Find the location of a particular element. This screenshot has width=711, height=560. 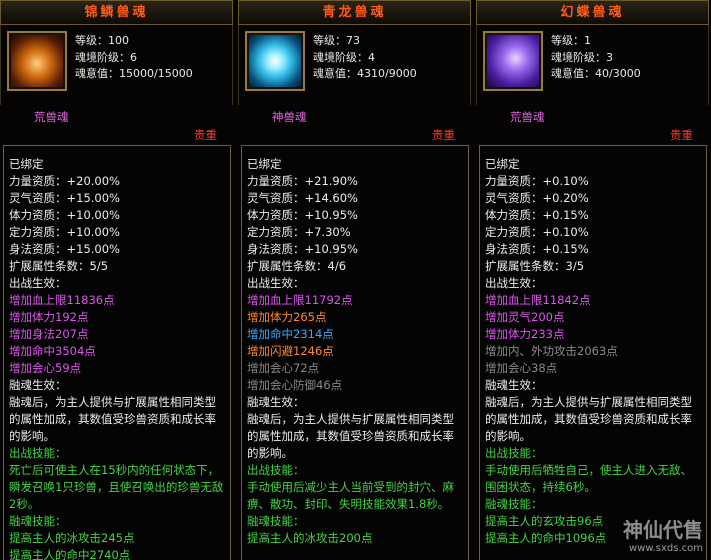

ext-count: 扩展属性条数：4/6 is located at coordinates (297, 266).